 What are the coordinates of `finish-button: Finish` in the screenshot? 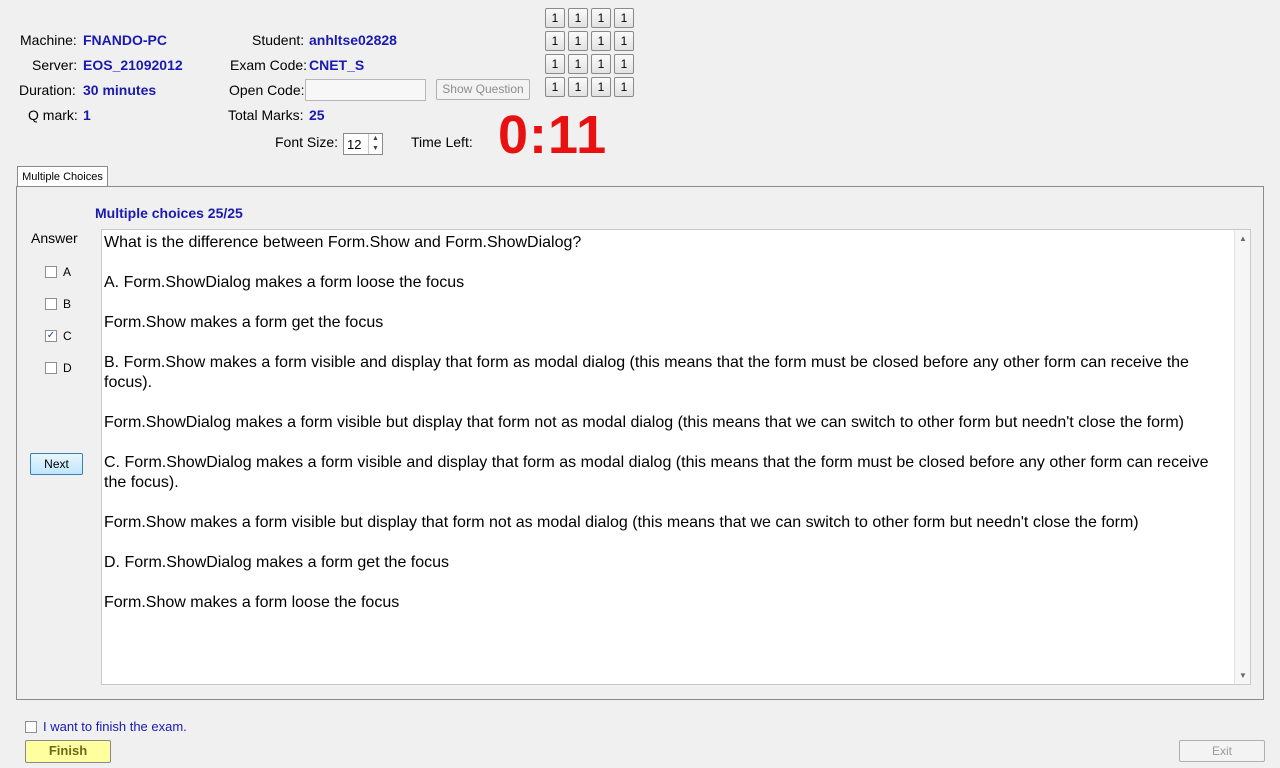 It's located at (68, 751).